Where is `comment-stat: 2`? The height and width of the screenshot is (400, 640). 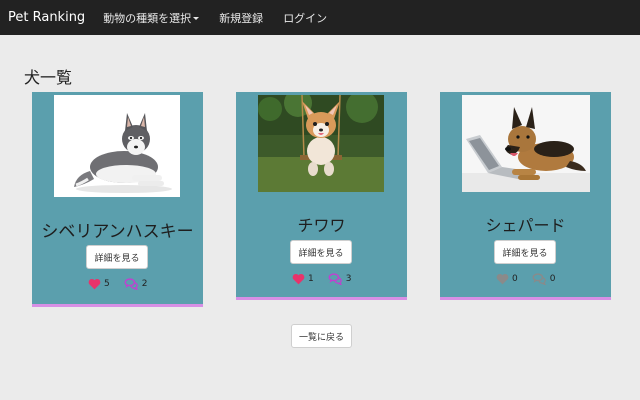
comment-stat: 2 is located at coordinates (136, 284).